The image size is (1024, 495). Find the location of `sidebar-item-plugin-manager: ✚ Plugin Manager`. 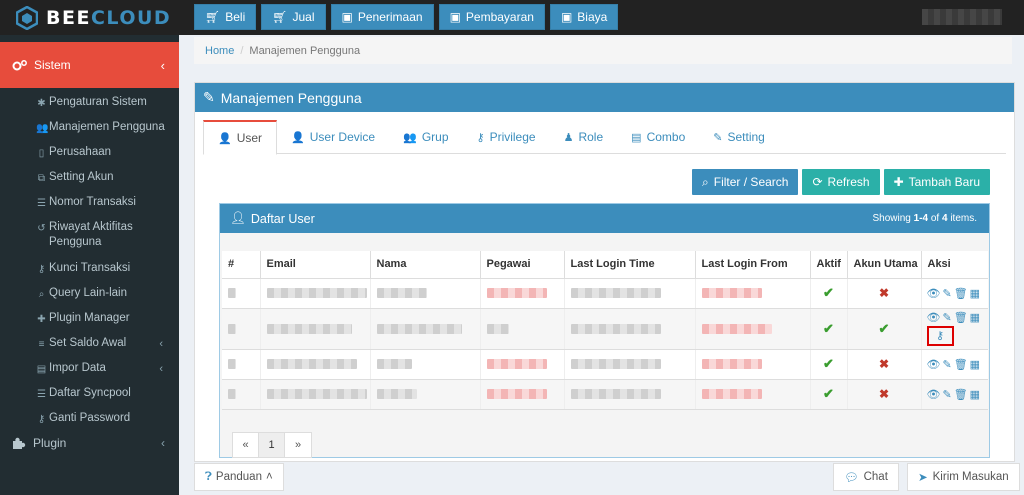

sidebar-item-plugin-manager: ✚ Plugin Manager is located at coordinates (89, 318).